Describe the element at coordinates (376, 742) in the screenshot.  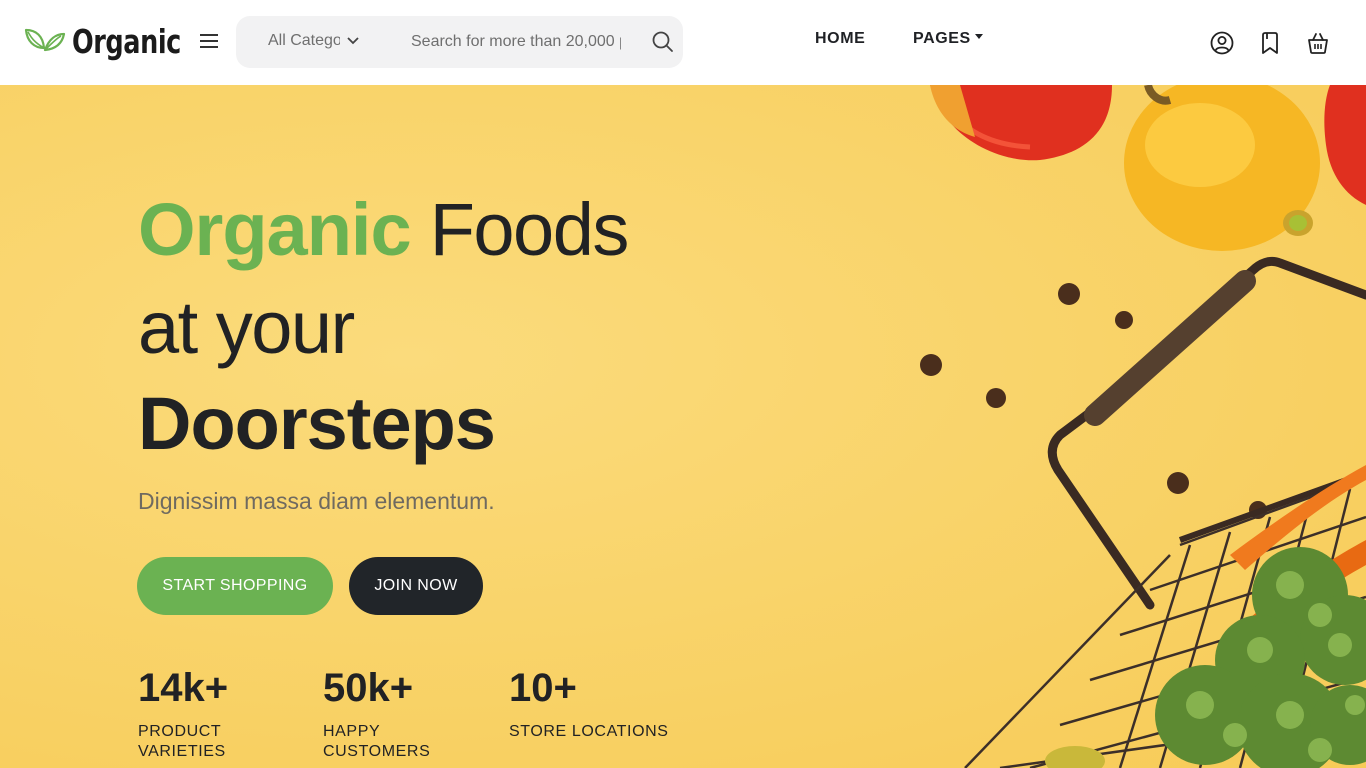
I see `stat-label: HAPPY CUSTOMERS` at that location.